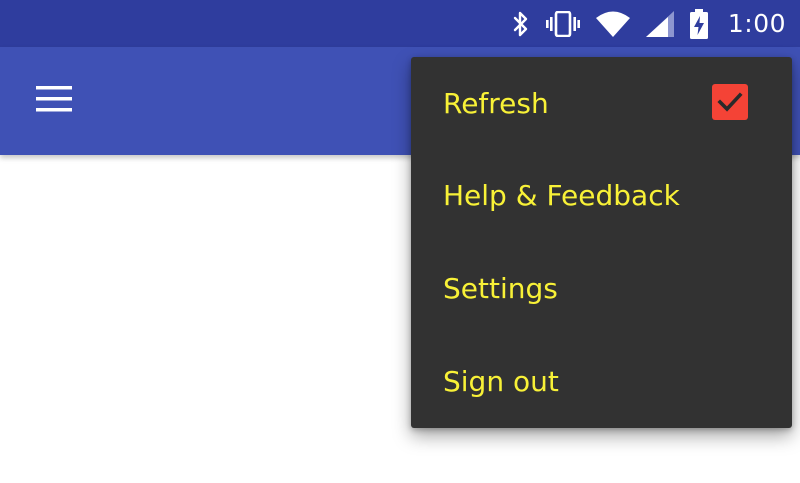  Describe the element at coordinates (659, 23) in the screenshot. I see `signal-icon` at that location.